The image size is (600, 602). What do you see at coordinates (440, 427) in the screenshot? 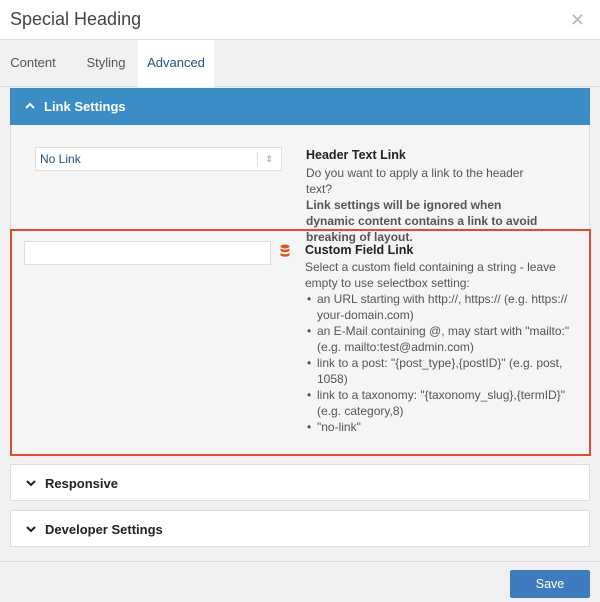
I see `list-item: "no-link"` at bounding box center [440, 427].